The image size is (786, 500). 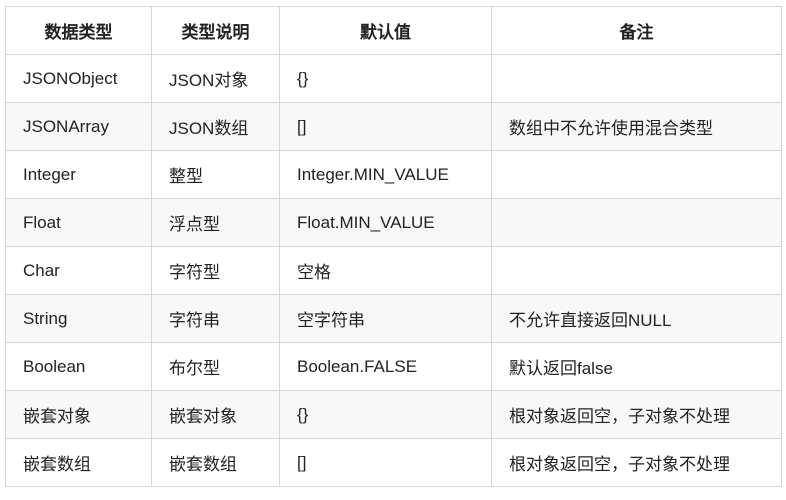 What do you see at coordinates (78, 126) in the screenshot?
I see `cell-data-type: JSONArray` at bounding box center [78, 126].